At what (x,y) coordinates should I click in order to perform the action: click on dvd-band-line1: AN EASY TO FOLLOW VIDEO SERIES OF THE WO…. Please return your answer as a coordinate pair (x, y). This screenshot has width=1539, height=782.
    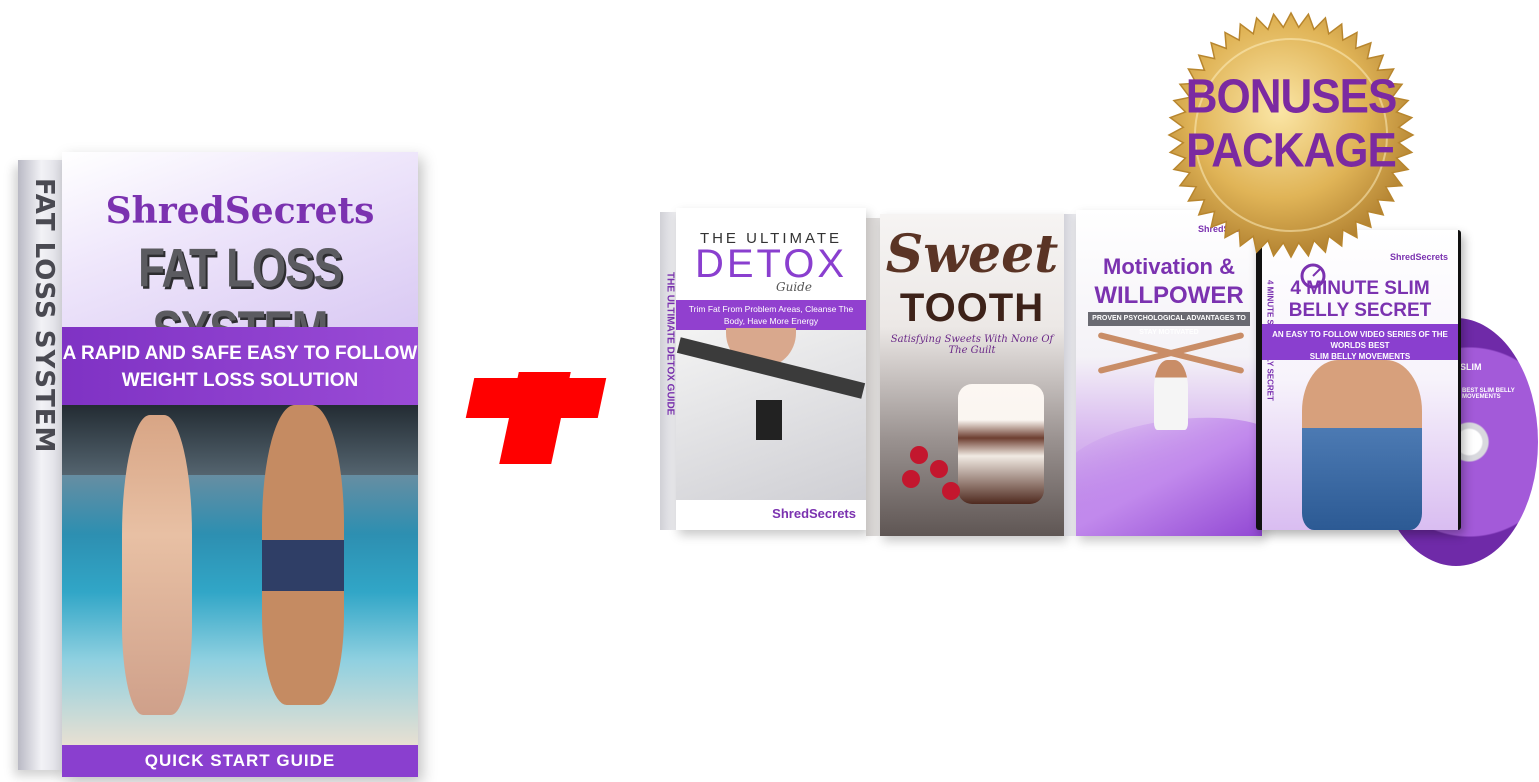
    Looking at the image, I should click on (1360, 340).